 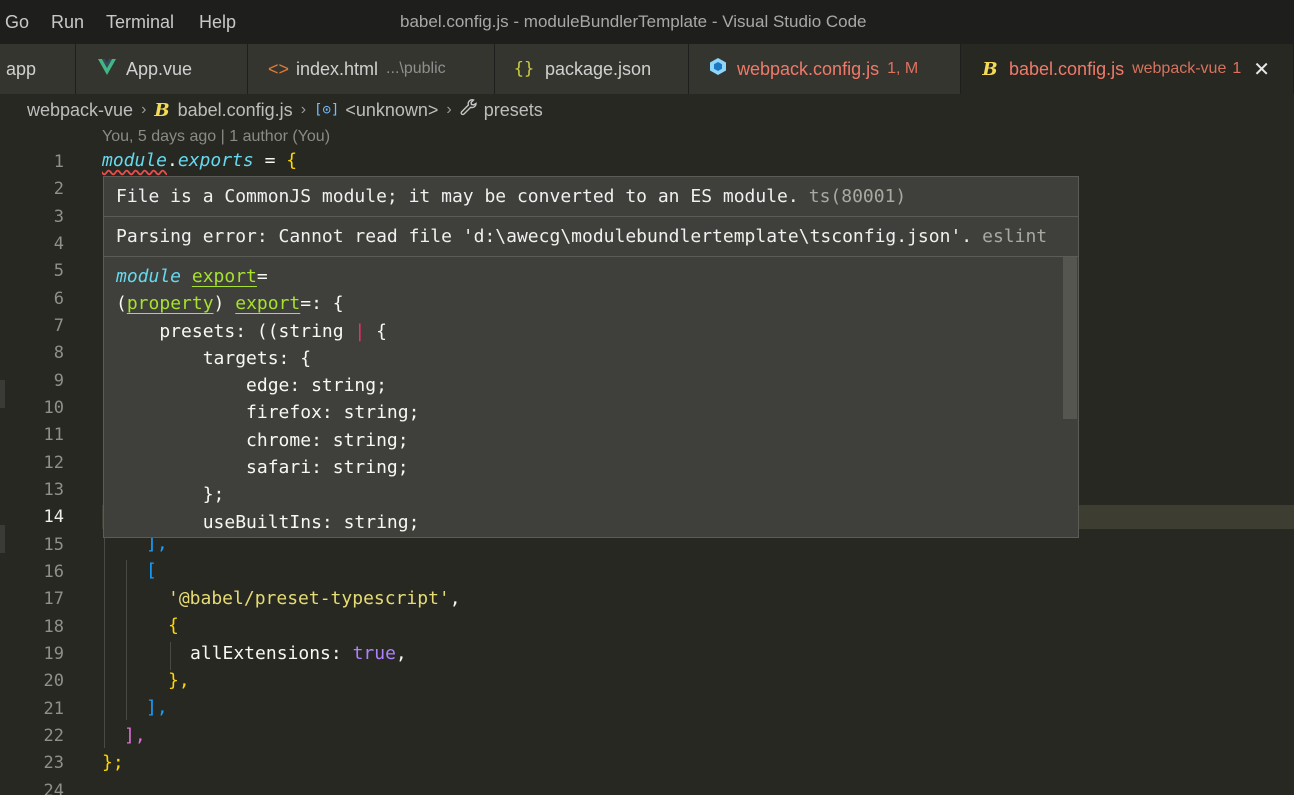 I want to click on problem-source: ts(80001), so click(x=858, y=196).